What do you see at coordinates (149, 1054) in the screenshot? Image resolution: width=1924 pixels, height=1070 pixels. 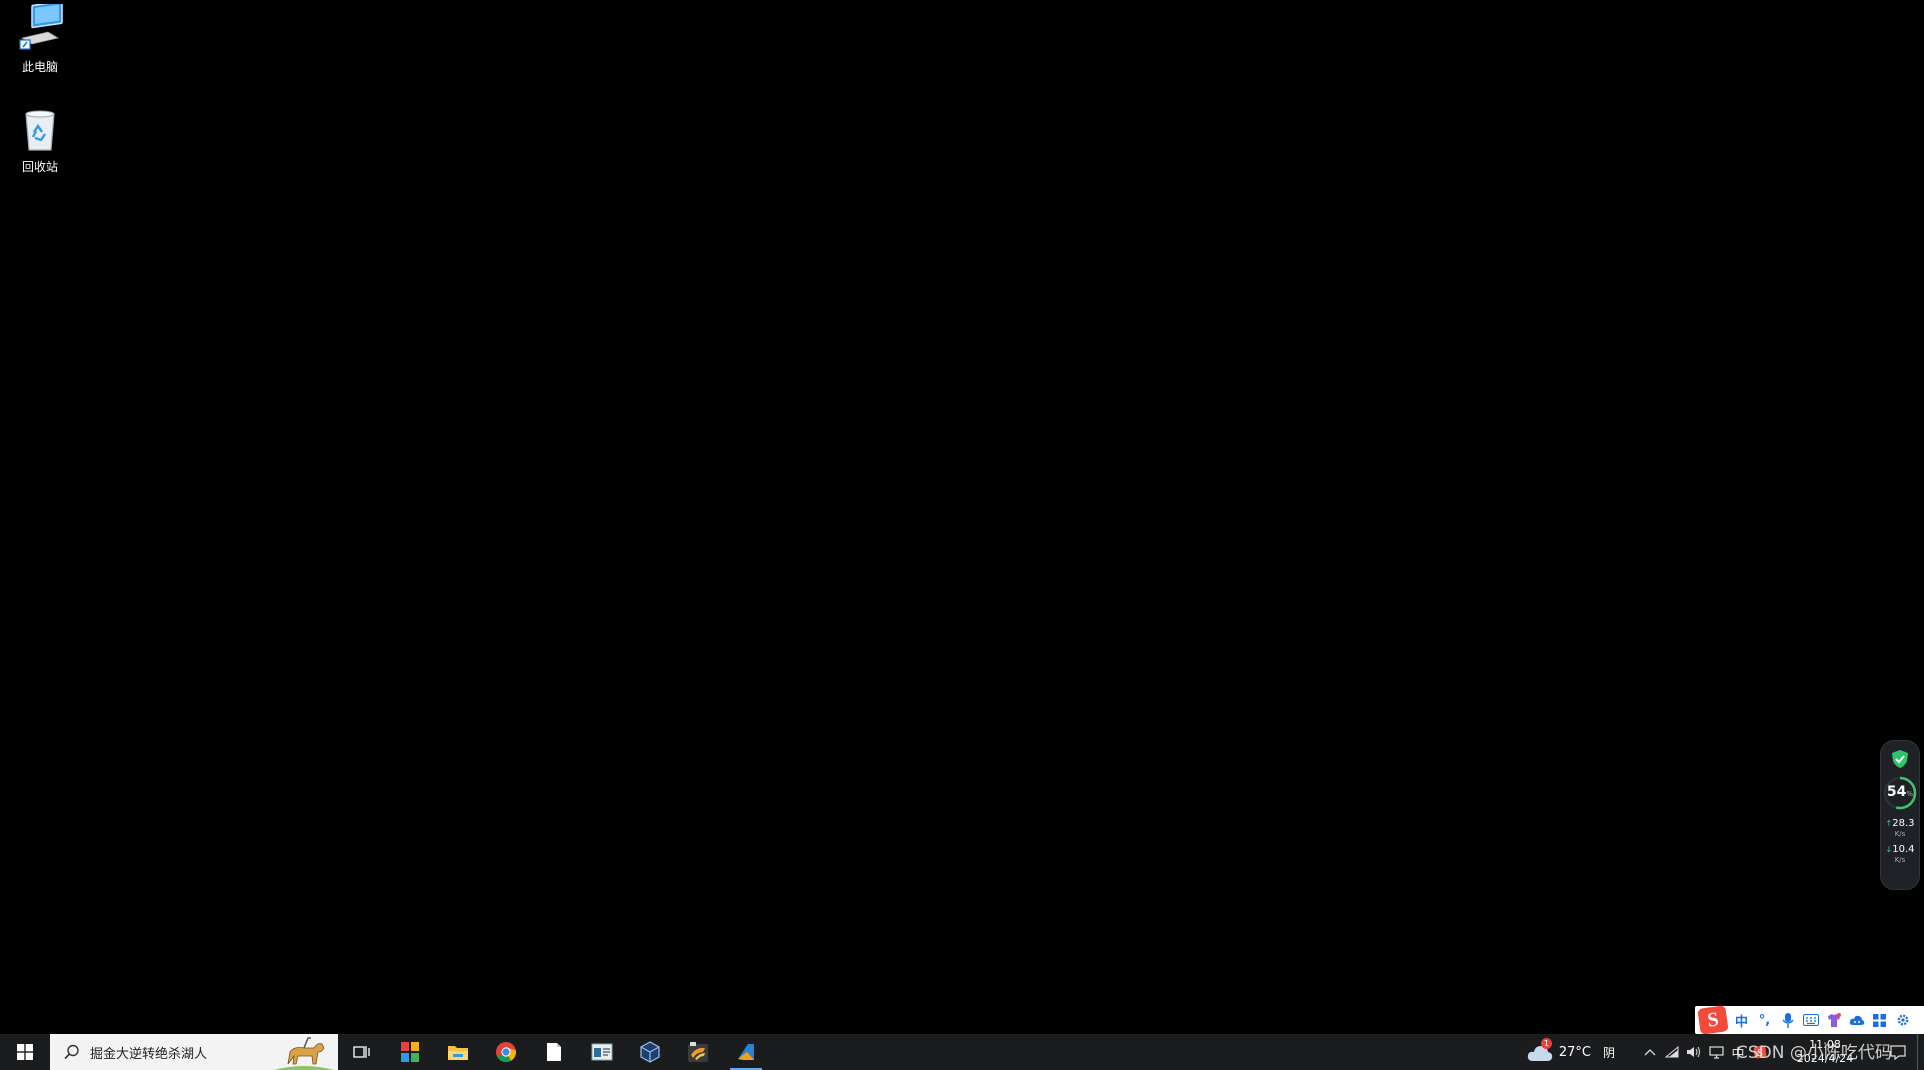 I see `search-placeholder: 掘金大逆转绝杀湖人` at bounding box center [149, 1054].